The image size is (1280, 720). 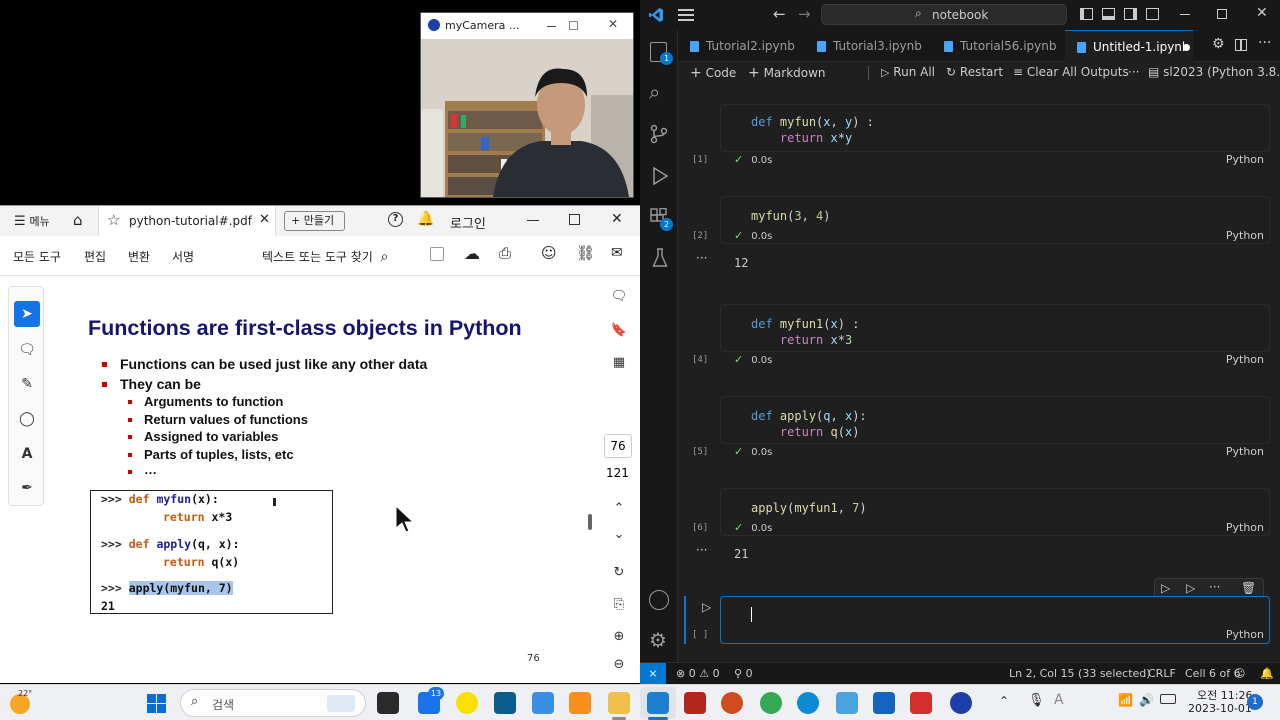 What do you see at coordinates (1133, 72) in the screenshot?
I see `more-toolbar-icon: ···` at bounding box center [1133, 72].